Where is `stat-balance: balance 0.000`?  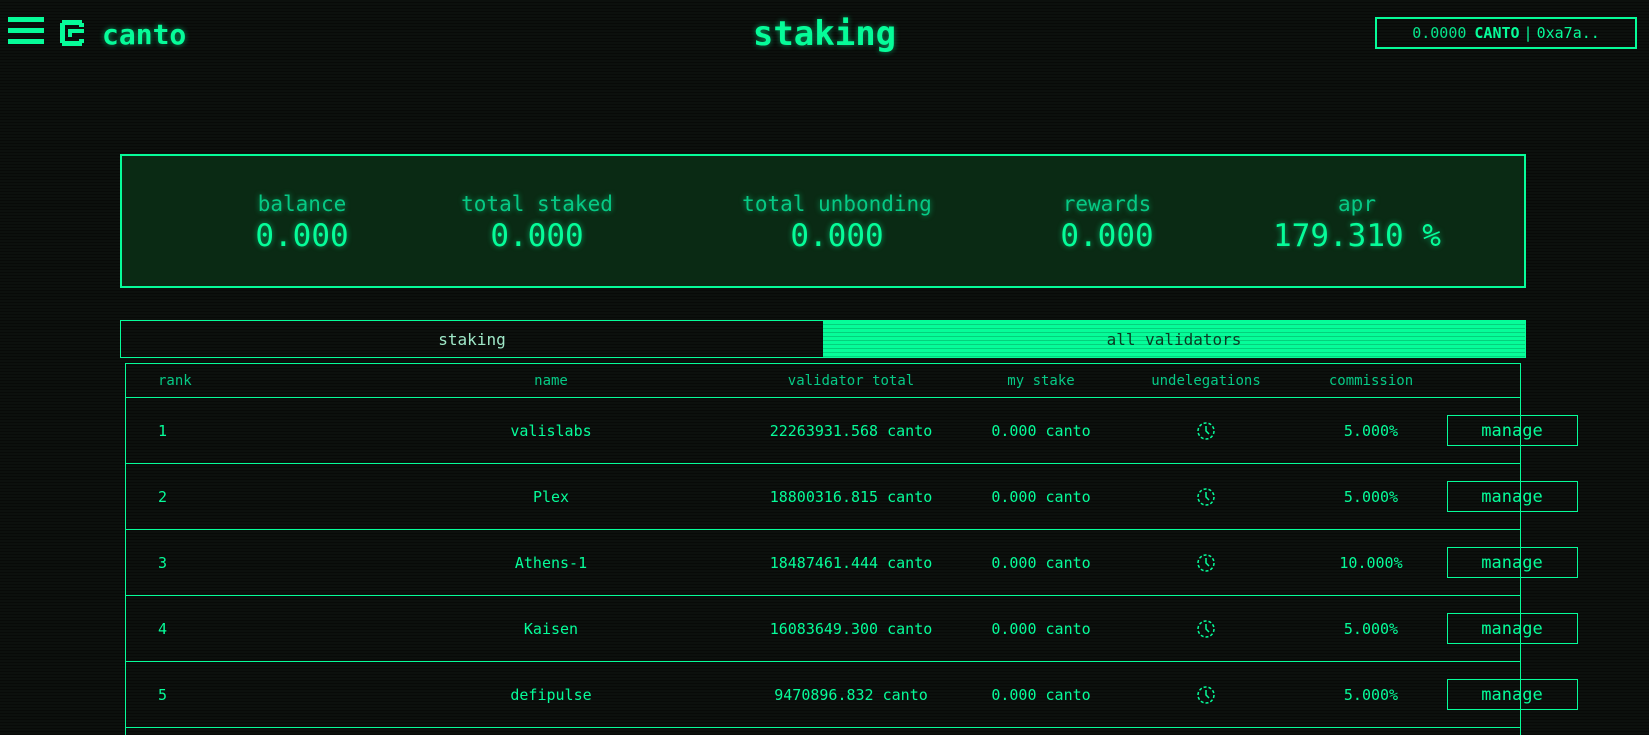
stat-balance: balance 0.000 is located at coordinates (302, 223).